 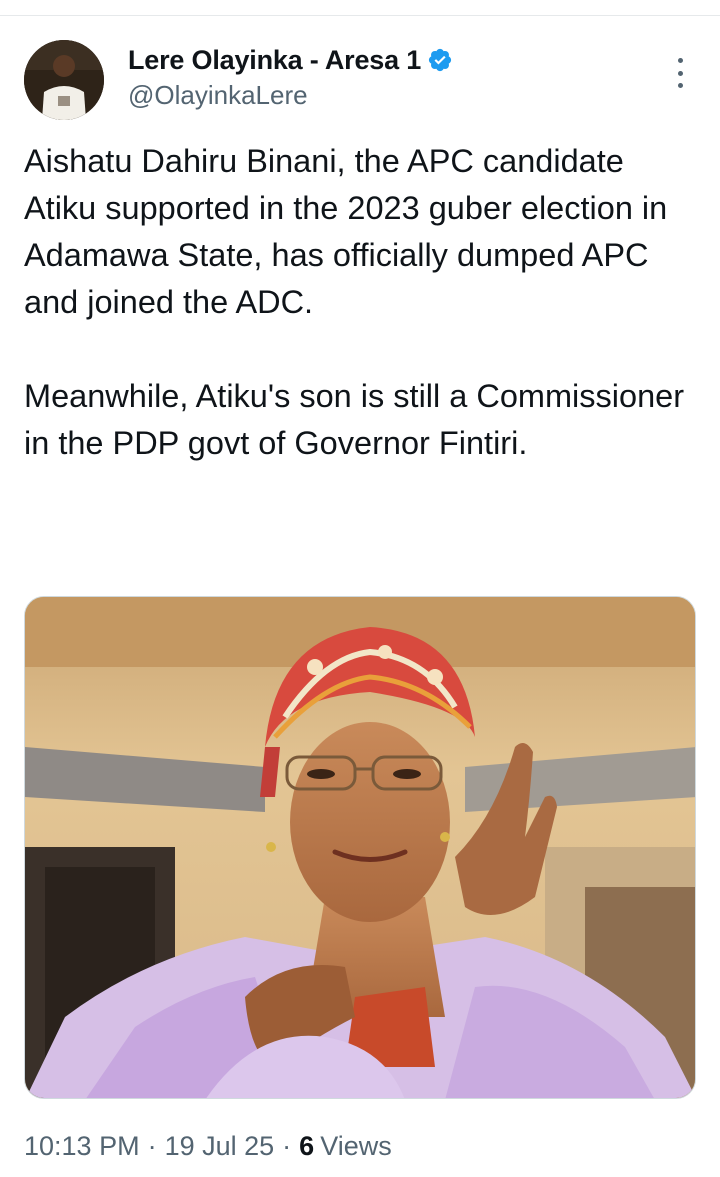 I want to click on top-divider, so click(x=360, y=15).